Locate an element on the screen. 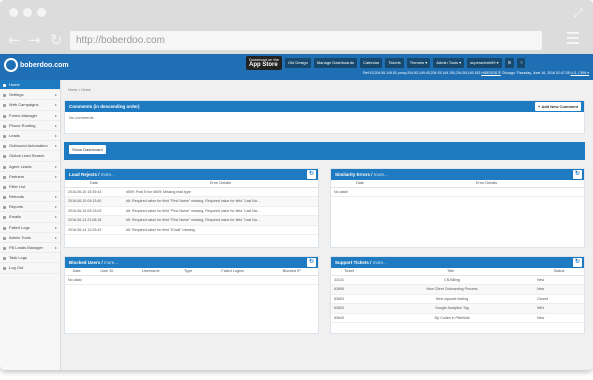 This screenshot has width=593, height=380. ticket-title: New zipcode testing is located at coordinates (450, 299).